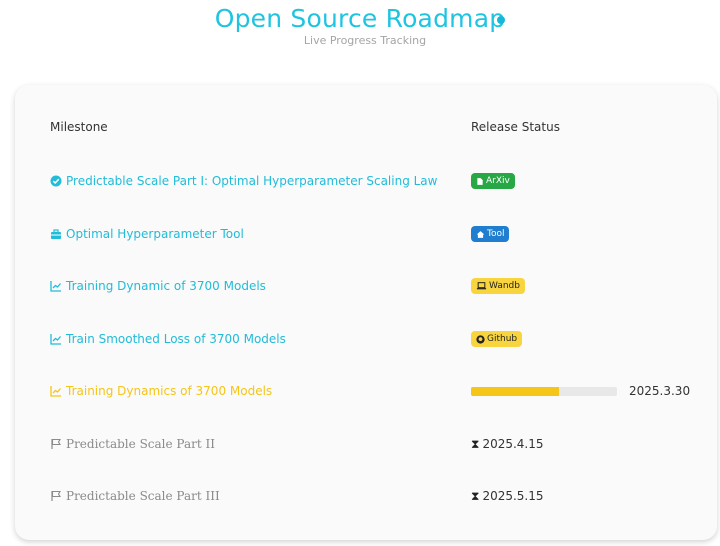  What do you see at coordinates (360, 18) in the screenshot?
I see `page-title: Open Source Roadmap` at bounding box center [360, 18].